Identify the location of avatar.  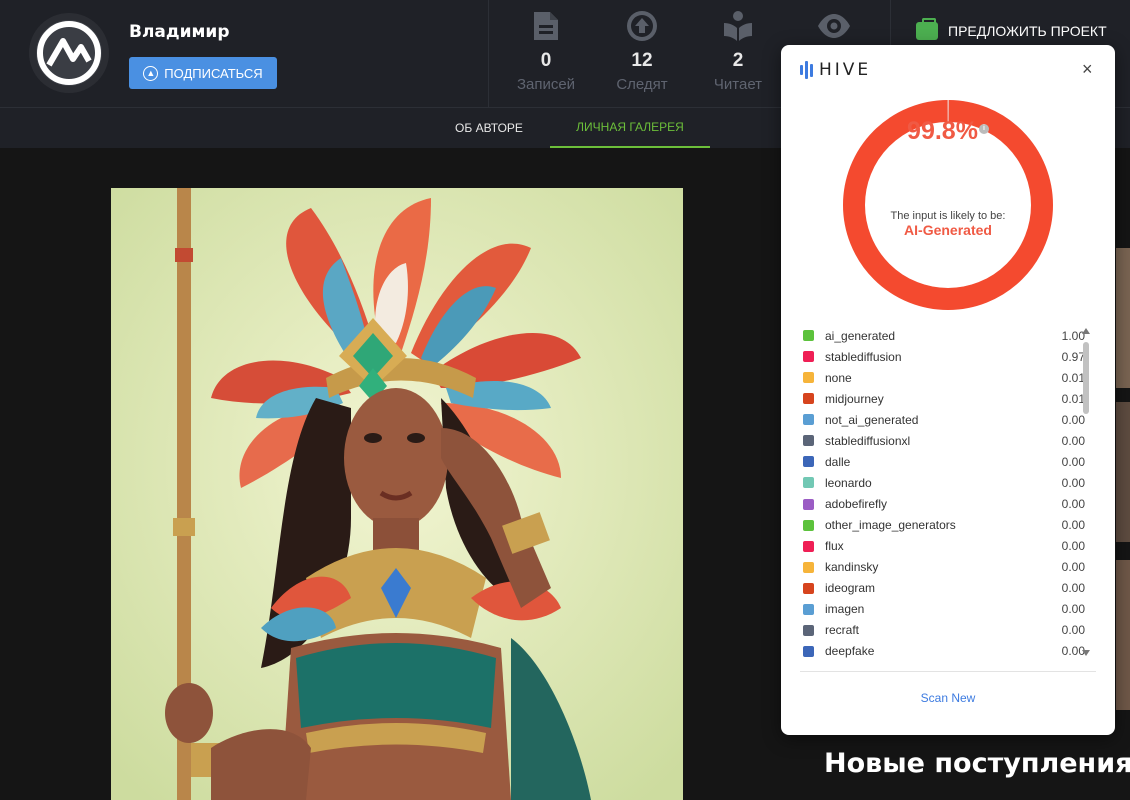
(69, 53).